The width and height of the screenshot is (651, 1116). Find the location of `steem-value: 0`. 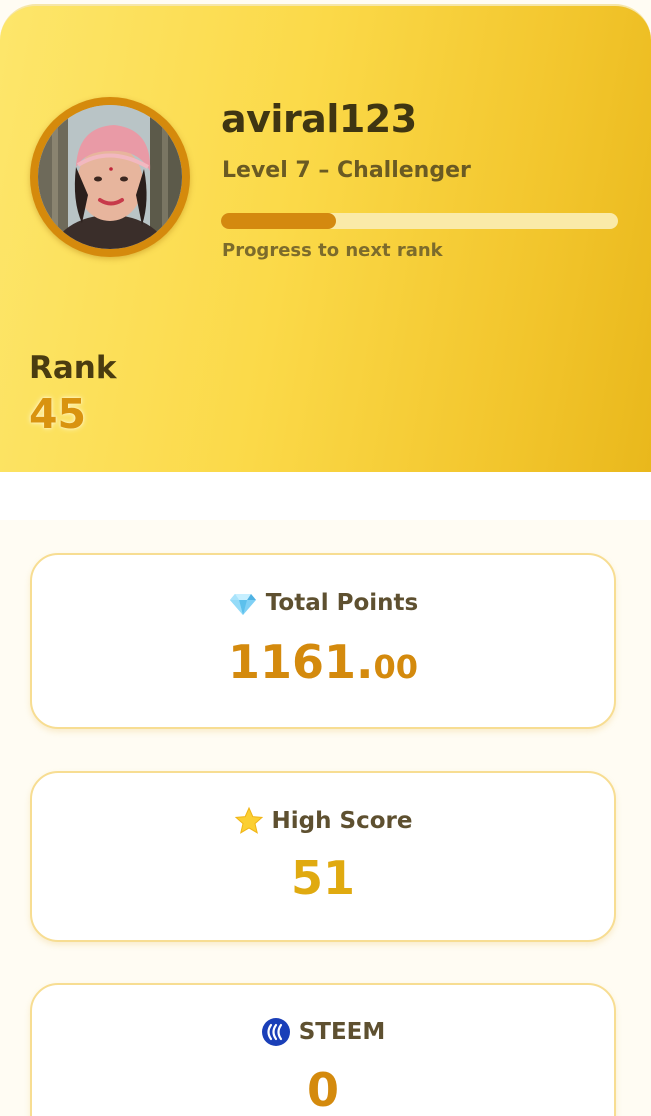

steem-value: 0 is located at coordinates (322, 1089).